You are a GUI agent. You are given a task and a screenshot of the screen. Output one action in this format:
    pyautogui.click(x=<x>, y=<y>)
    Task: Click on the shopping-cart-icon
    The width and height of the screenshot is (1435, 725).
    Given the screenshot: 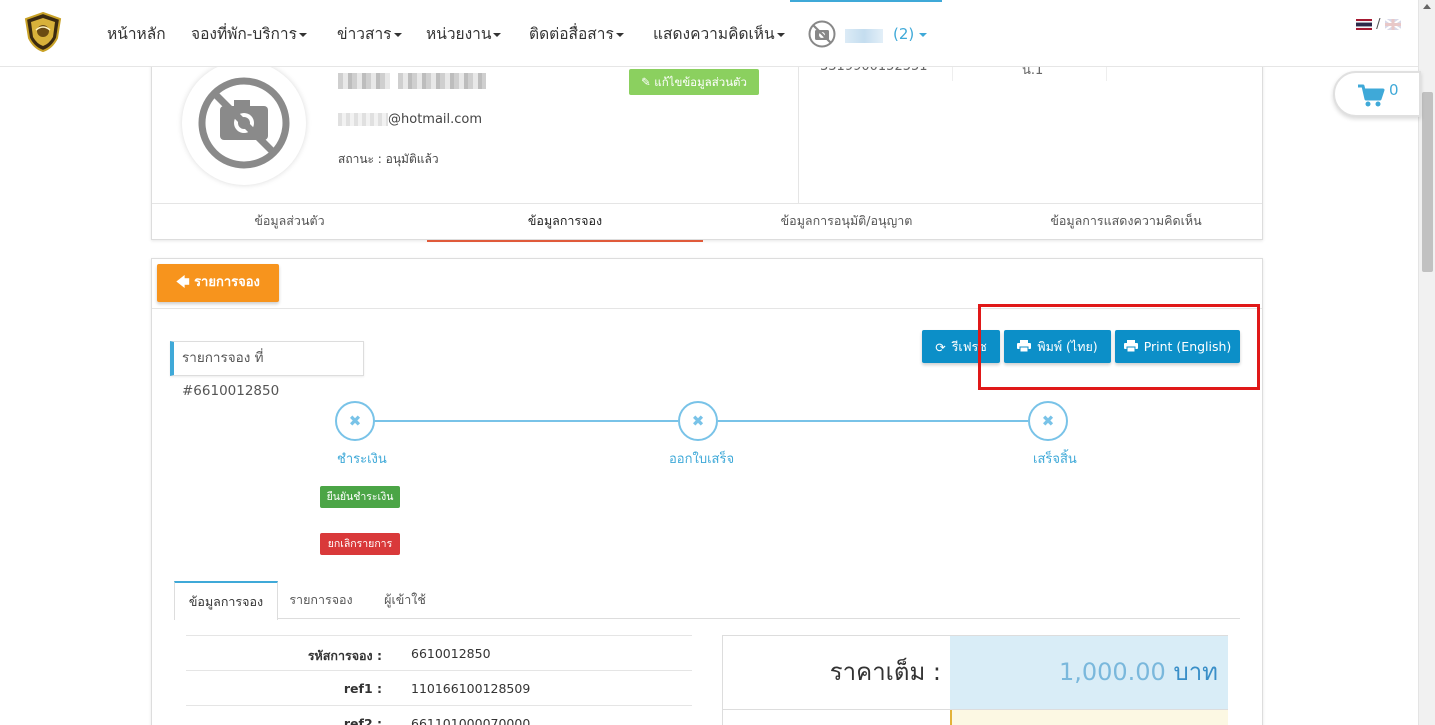 What is the action you would take?
    pyautogui.click(x=1371, y=96)
    